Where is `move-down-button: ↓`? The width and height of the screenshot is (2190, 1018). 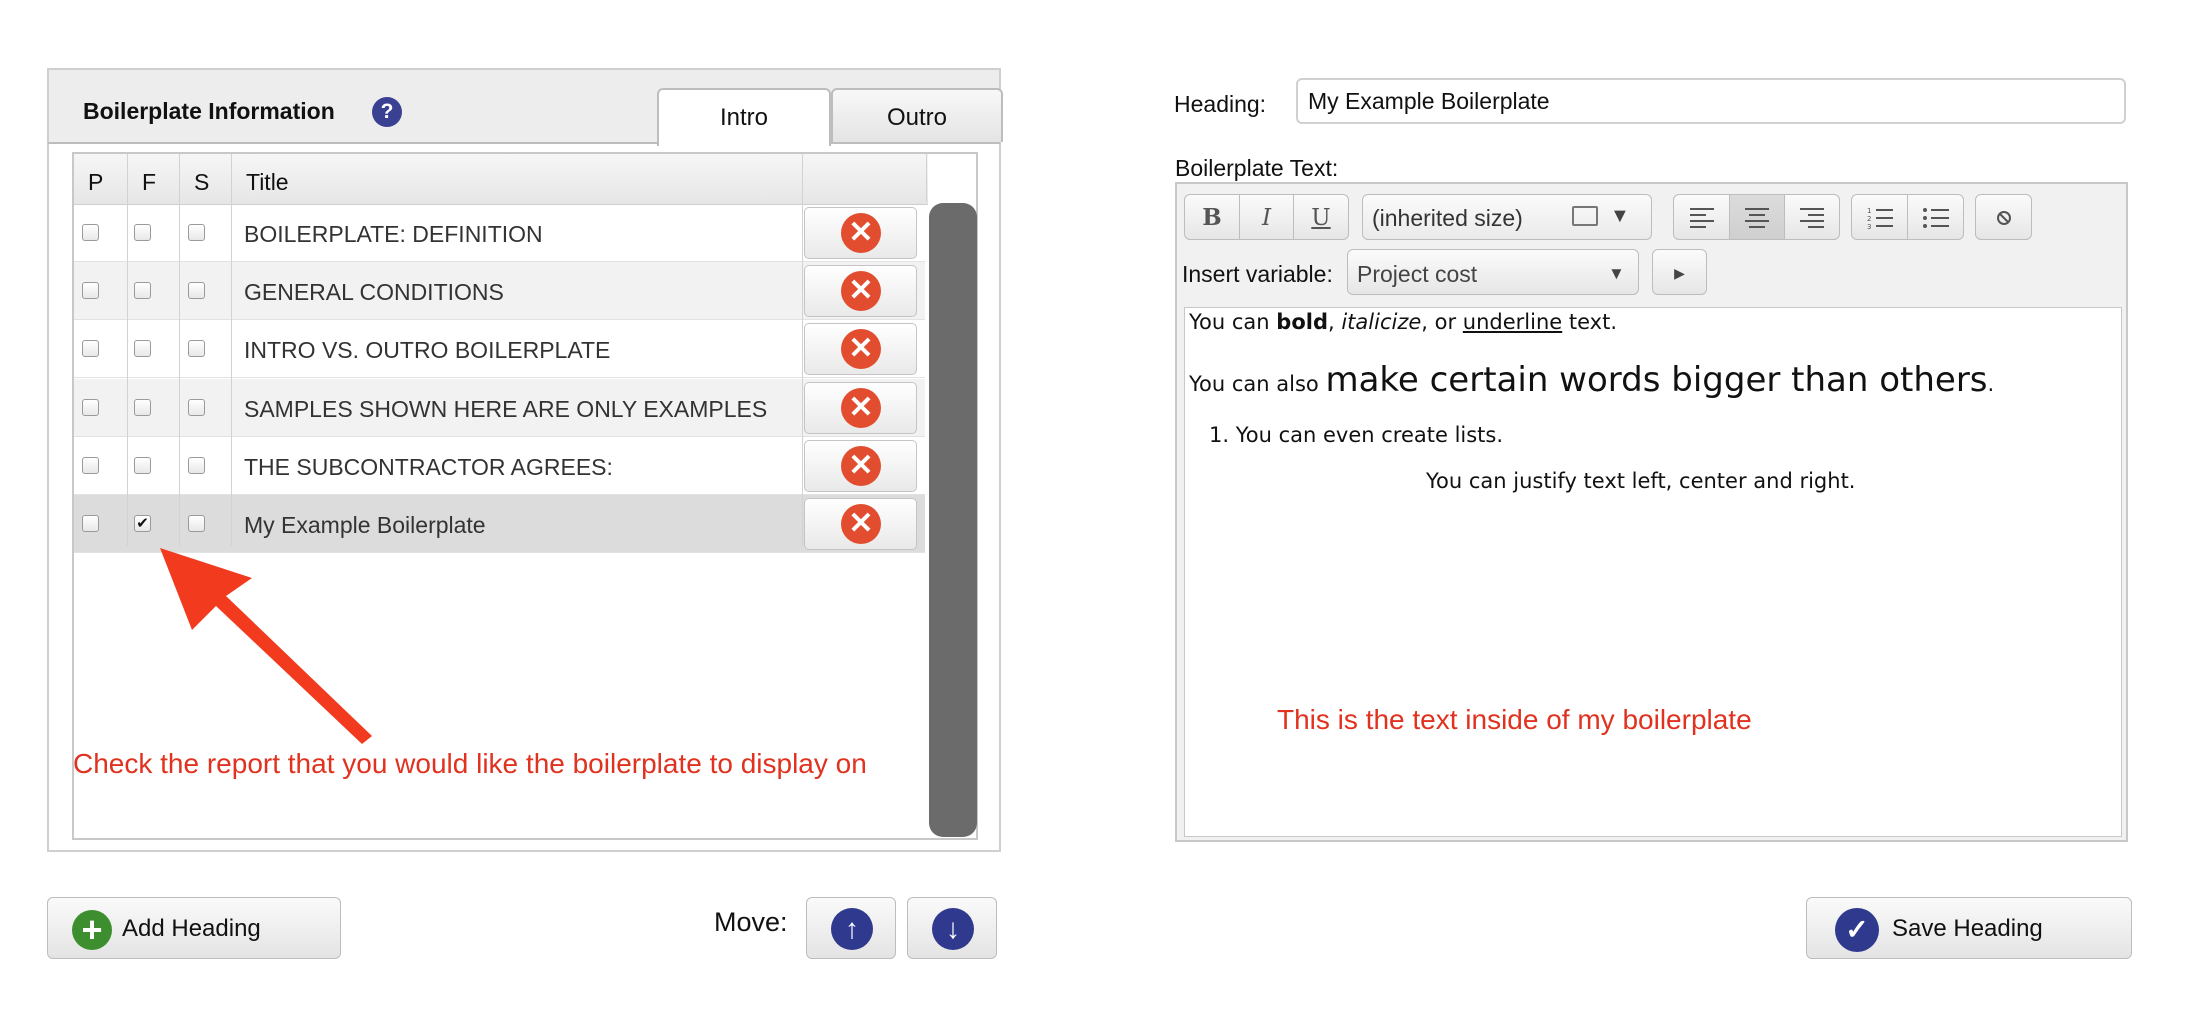
move-down-button: ↓ is located at coordinates (952, 928).